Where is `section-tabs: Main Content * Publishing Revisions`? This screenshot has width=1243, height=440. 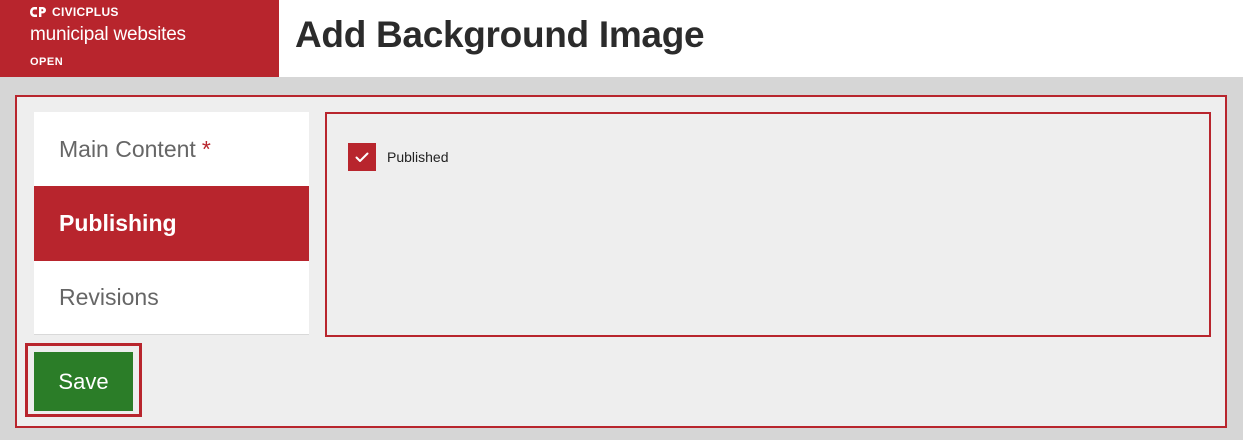 section-tabs: Main Content * Publishing Revisions is located at coordinates (171, 223).